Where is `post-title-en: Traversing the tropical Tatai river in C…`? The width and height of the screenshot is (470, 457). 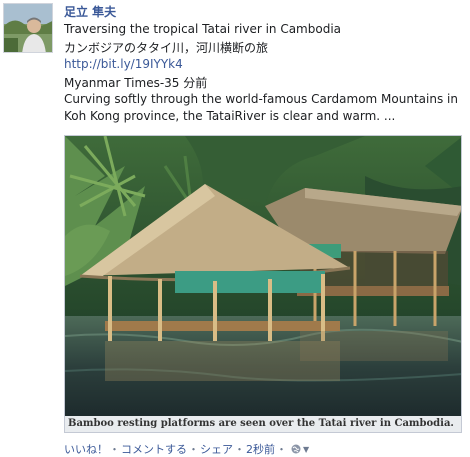 post-title-en: Traversing the tropical Tatai river in C… is located at coordinates (203, 29).